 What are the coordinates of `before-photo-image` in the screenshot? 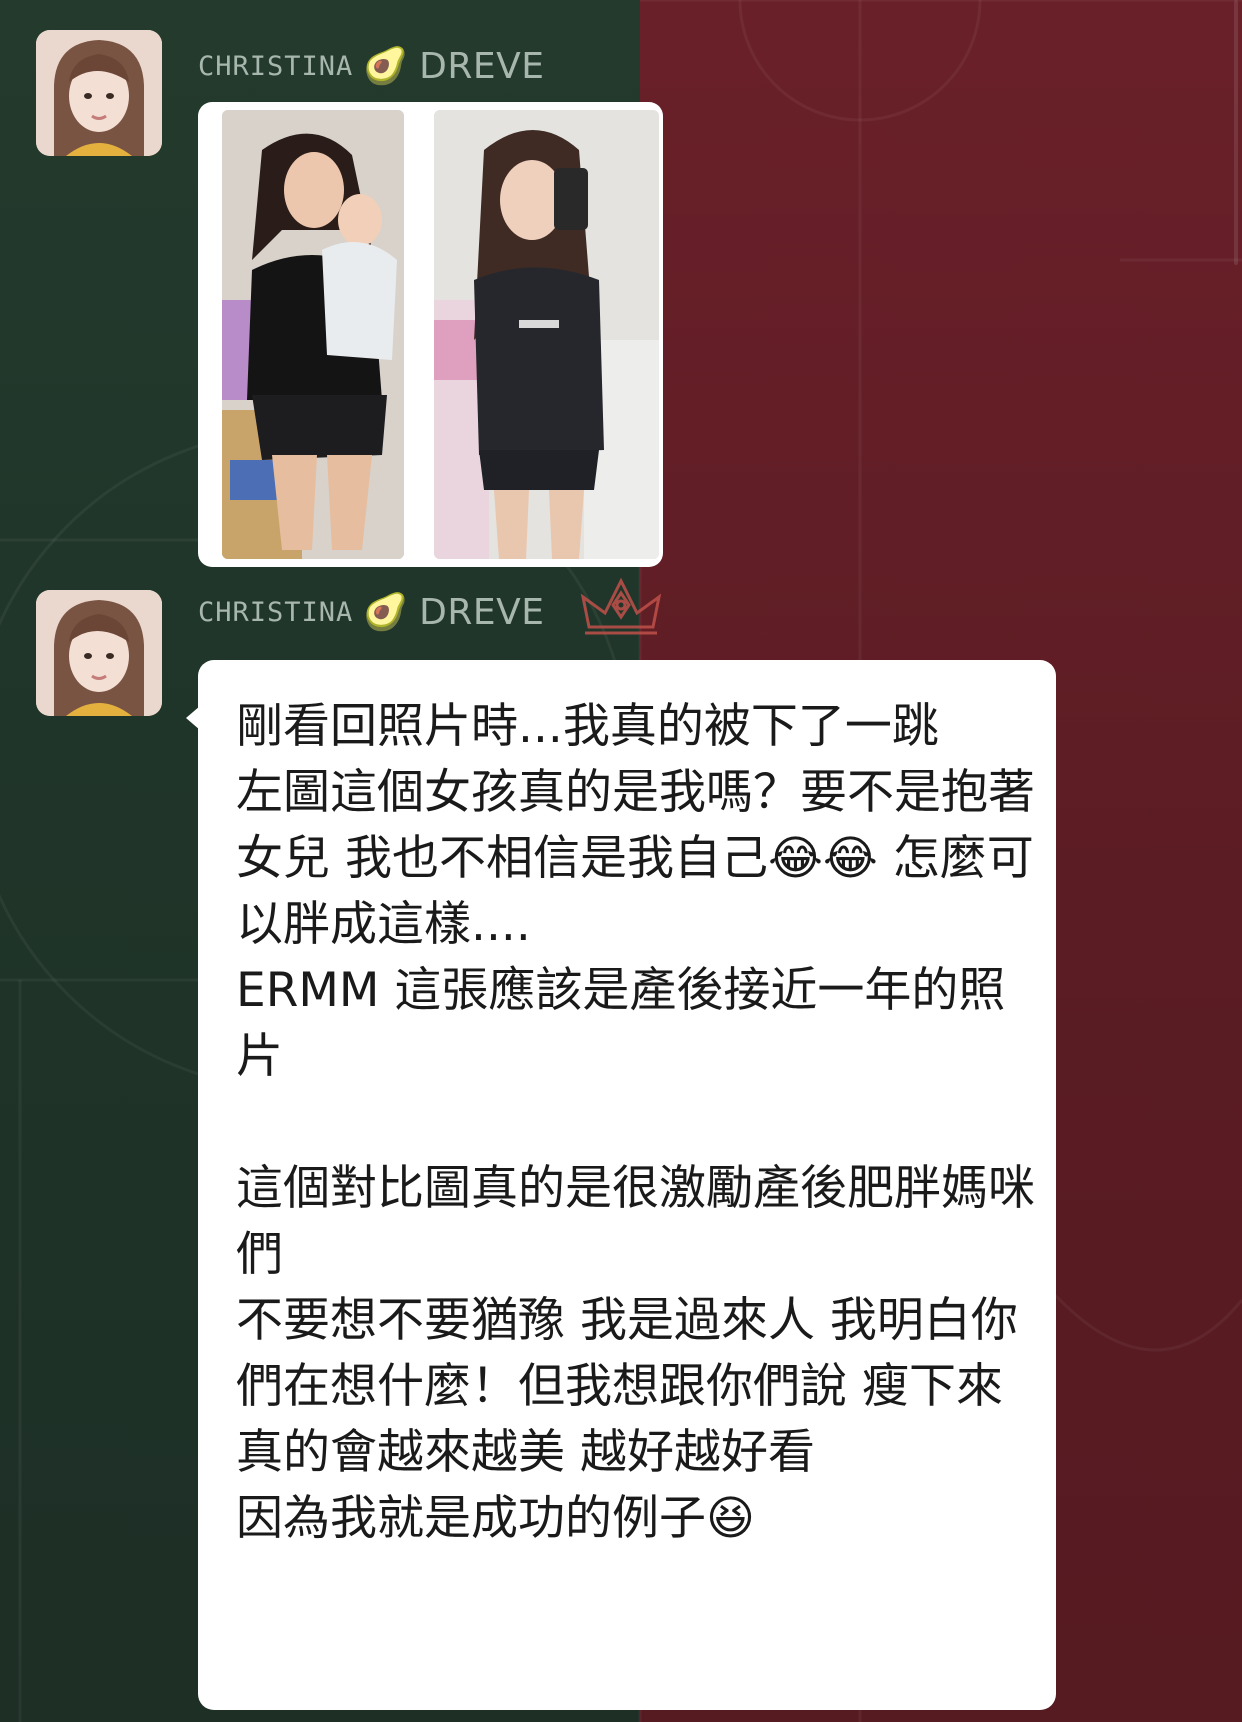 It's located at (313, 334).